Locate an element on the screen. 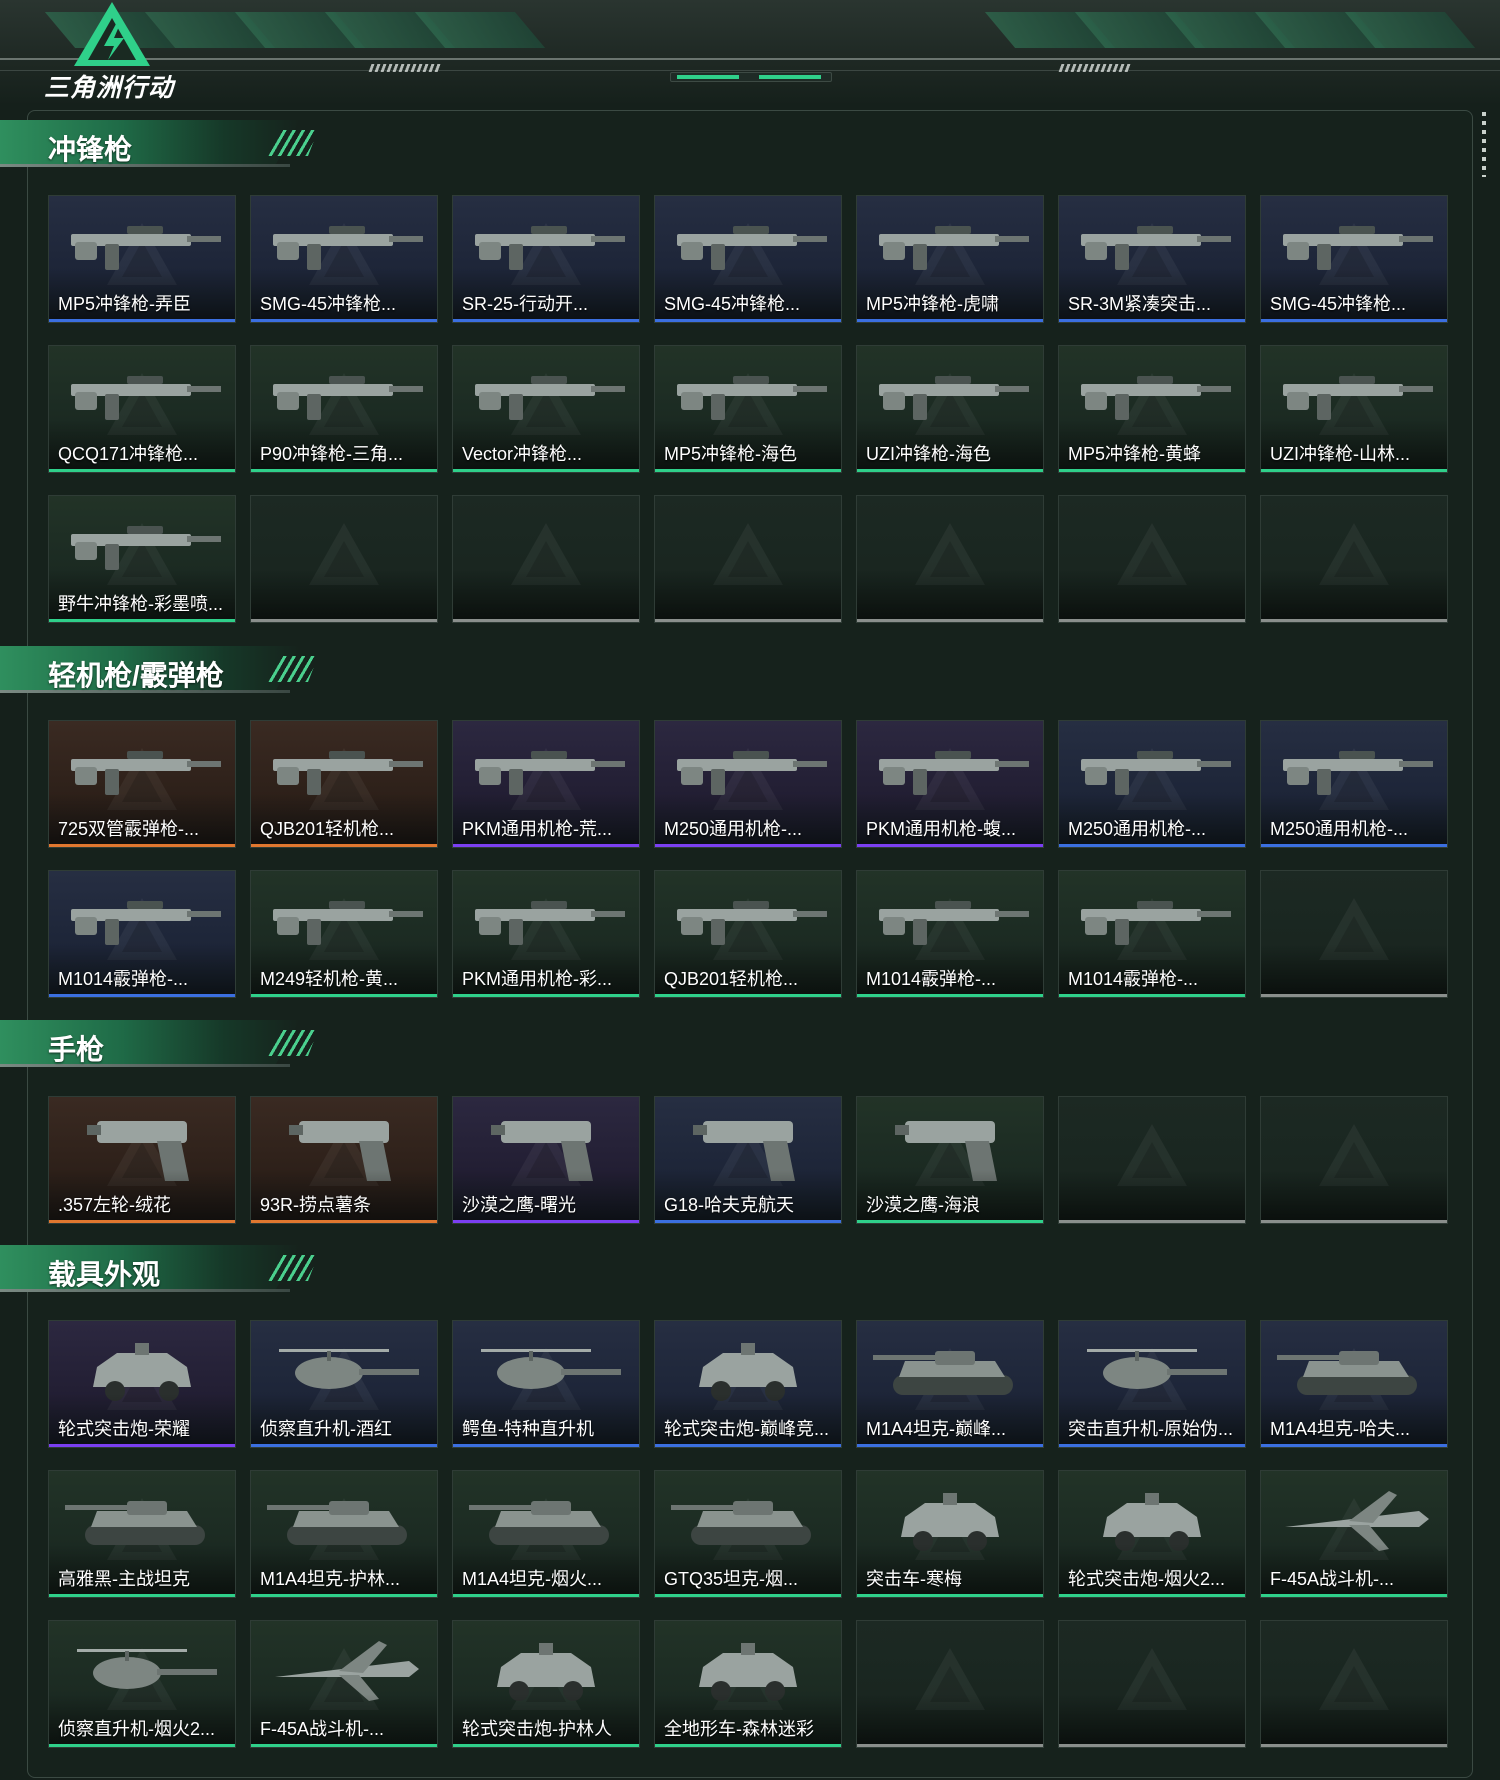  item-card: MP5冲锋枪-黄蜂 is located at coordinates (1152, 409).